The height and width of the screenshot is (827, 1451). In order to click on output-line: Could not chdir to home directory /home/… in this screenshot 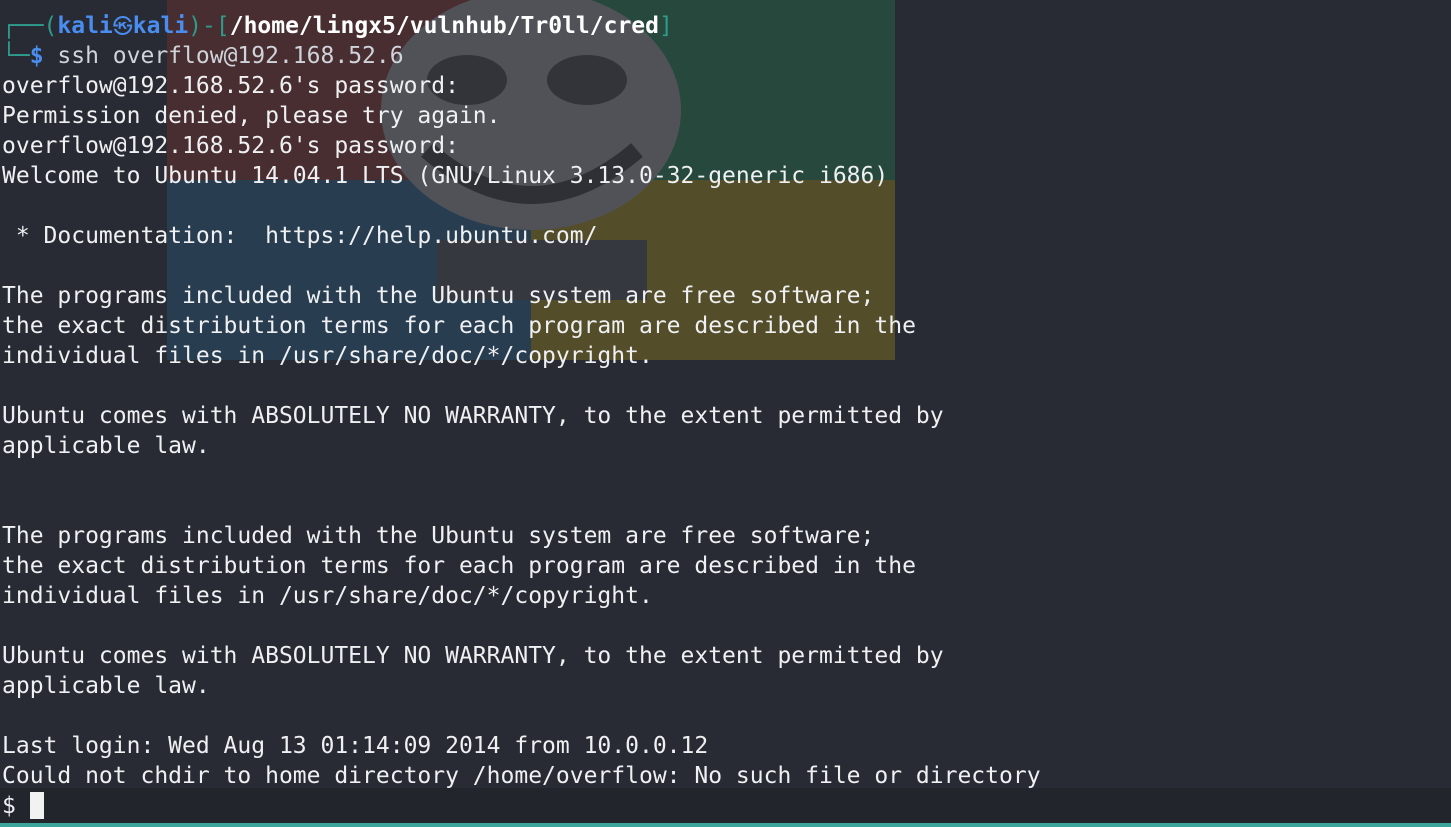, I will do `click(521, 776)`.